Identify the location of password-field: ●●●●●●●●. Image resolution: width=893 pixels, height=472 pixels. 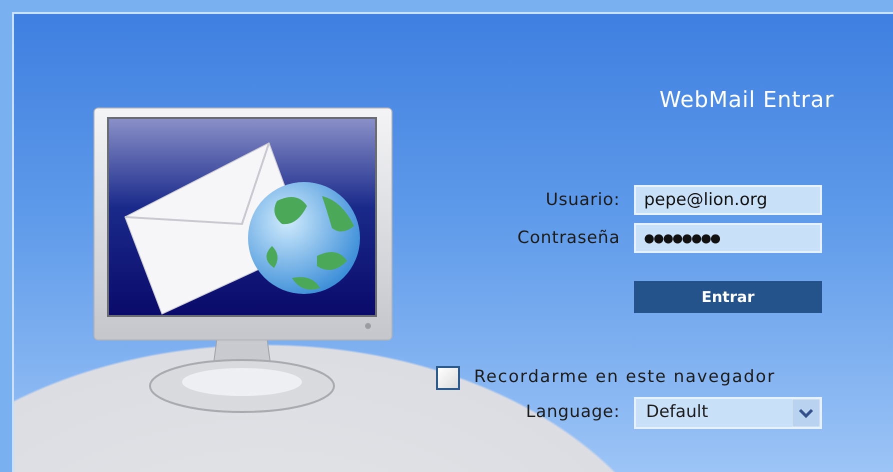
(728, 238).